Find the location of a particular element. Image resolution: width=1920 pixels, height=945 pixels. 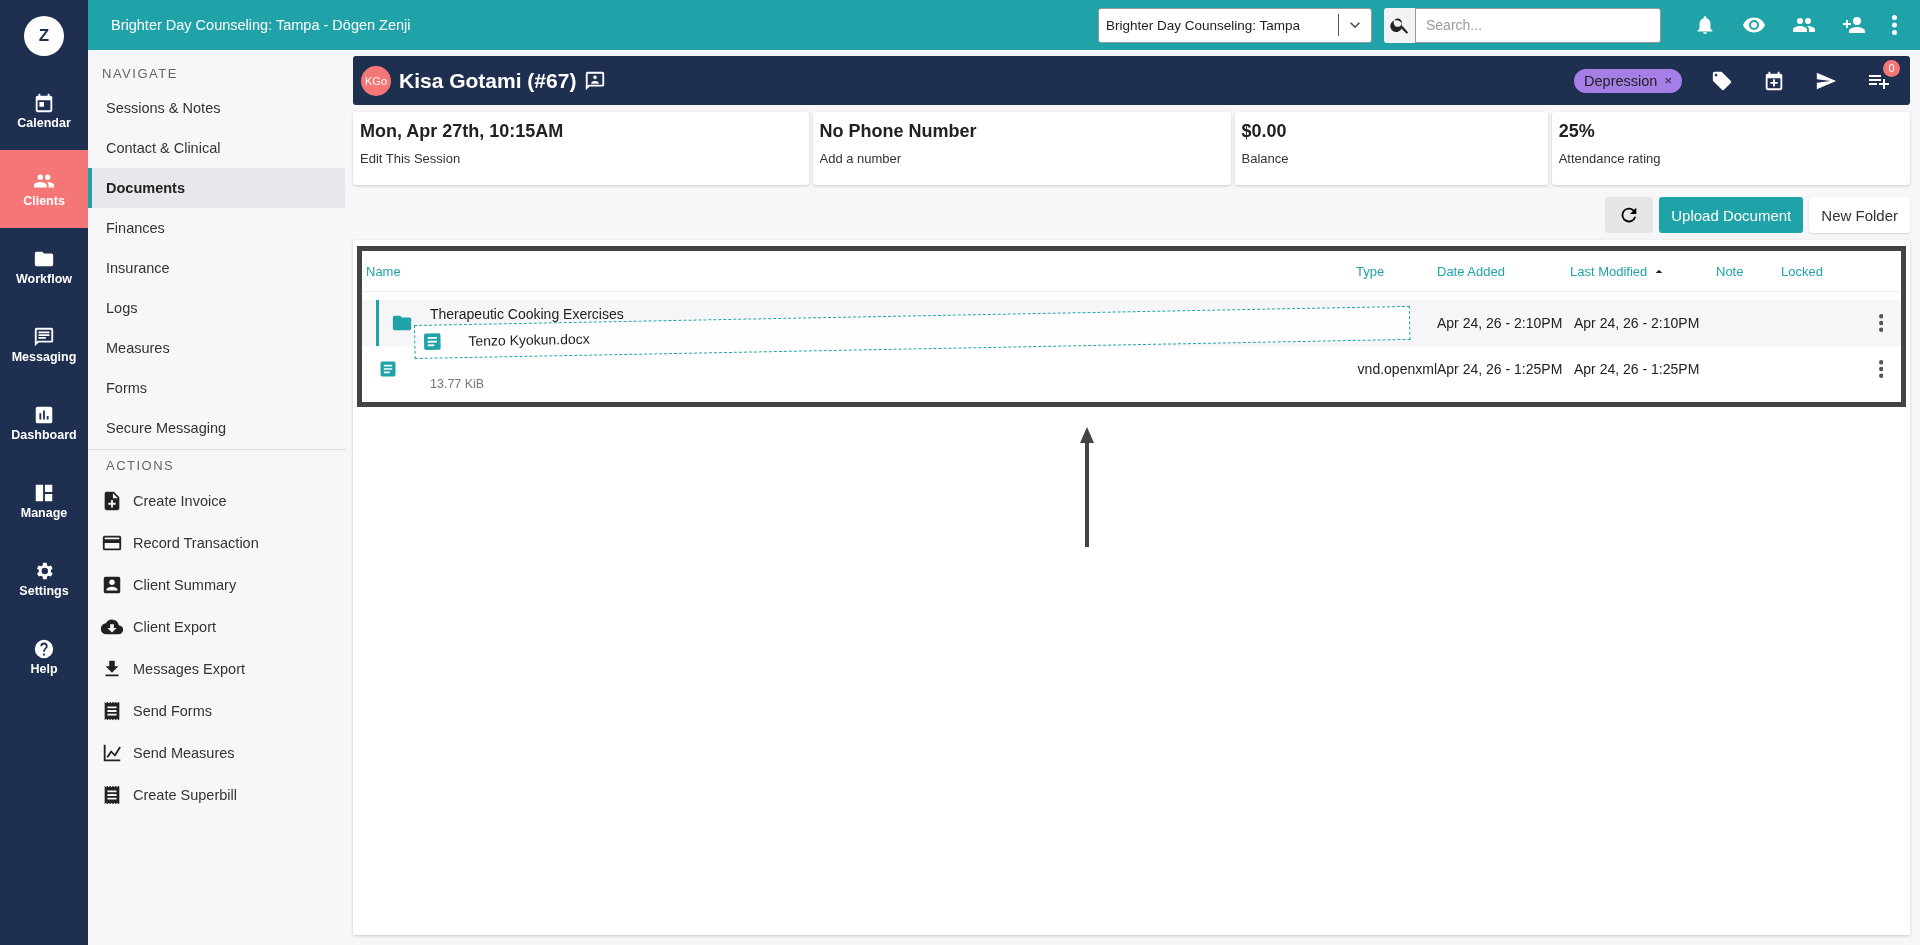

nav-item: Contact & Clinical is located at coordinates (216, 148).